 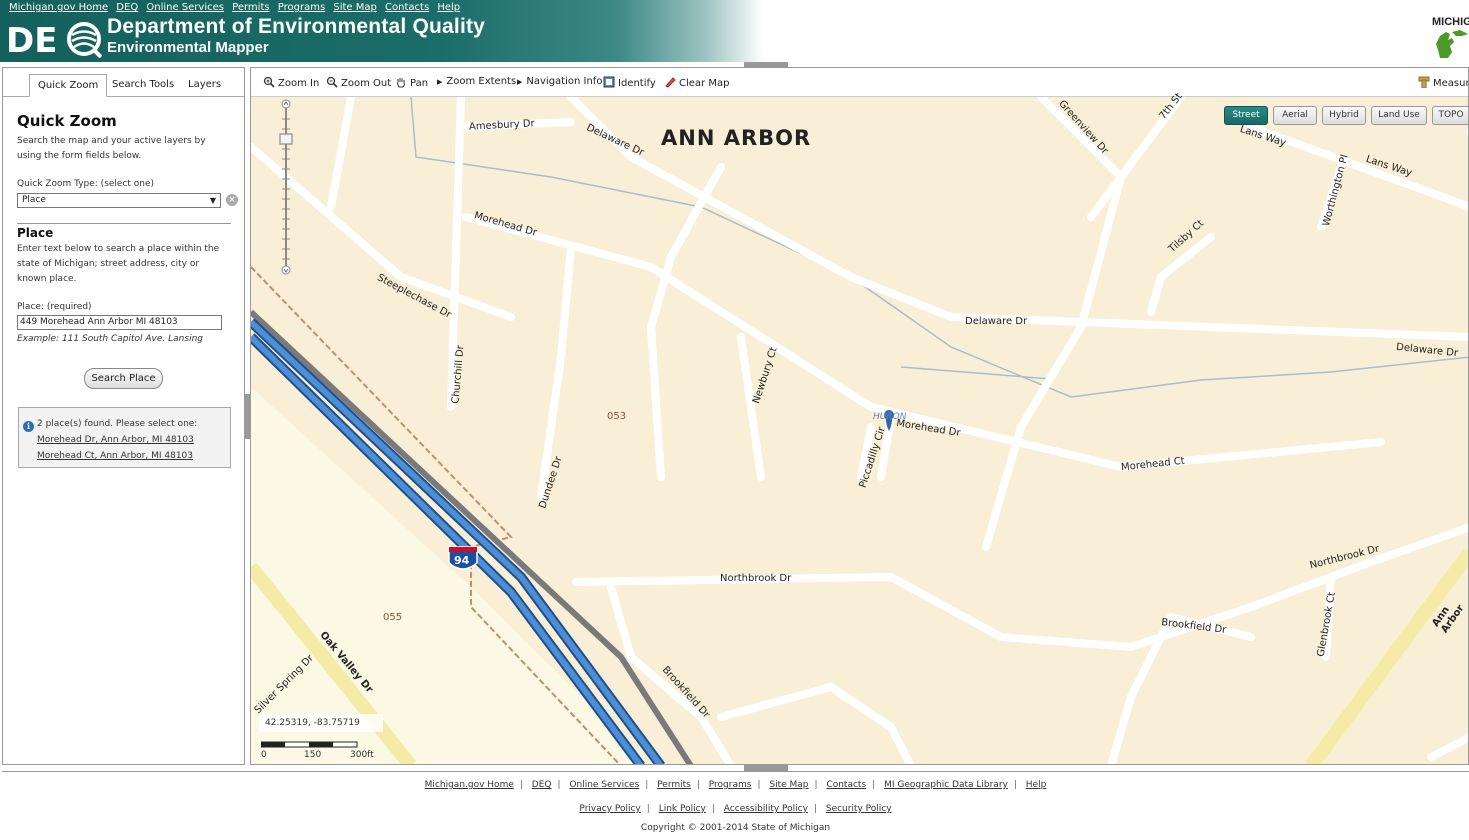 I want to click on place-example-text: Example: 111 South Capitol Ave. Lansing, so click(x=110, y=339).